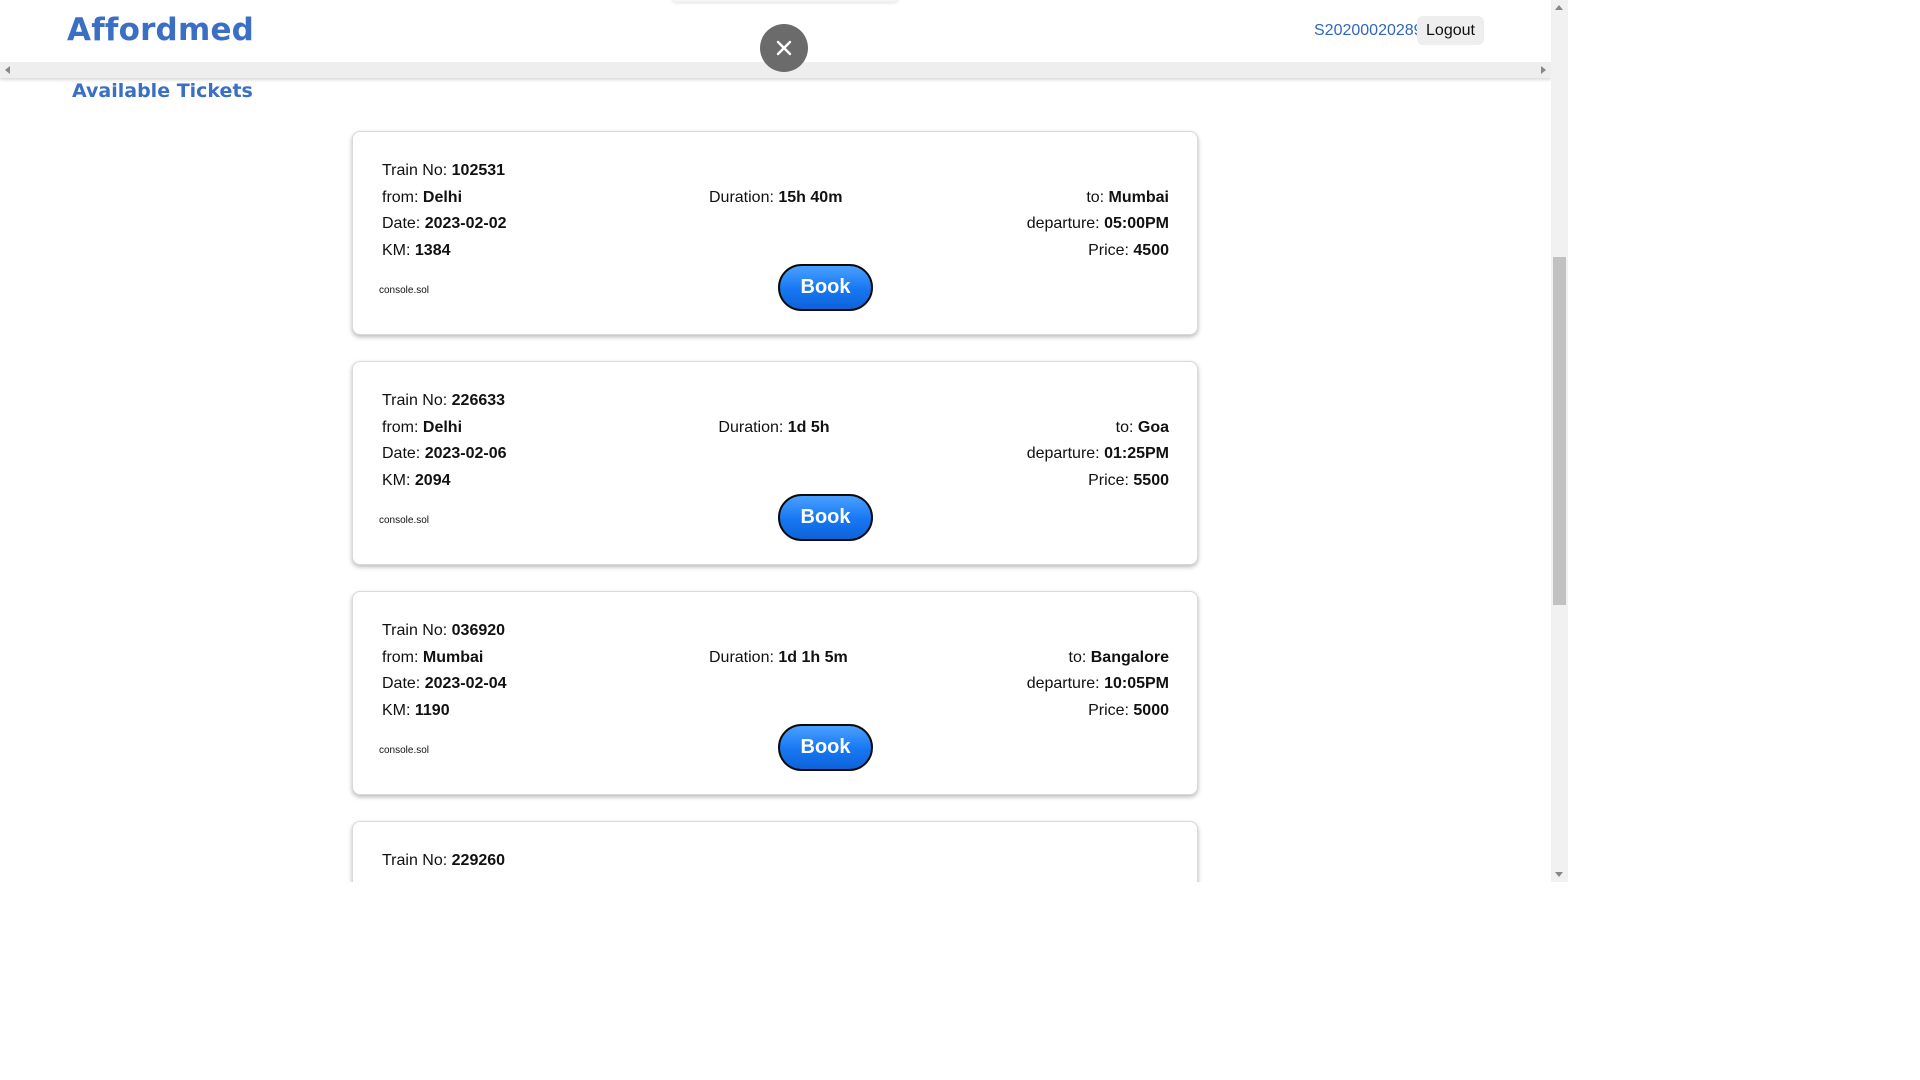  What do you see at coordinates (785, 1) in the screenshot?
I see `top-drag-handle` at bounding box center [785, 1].